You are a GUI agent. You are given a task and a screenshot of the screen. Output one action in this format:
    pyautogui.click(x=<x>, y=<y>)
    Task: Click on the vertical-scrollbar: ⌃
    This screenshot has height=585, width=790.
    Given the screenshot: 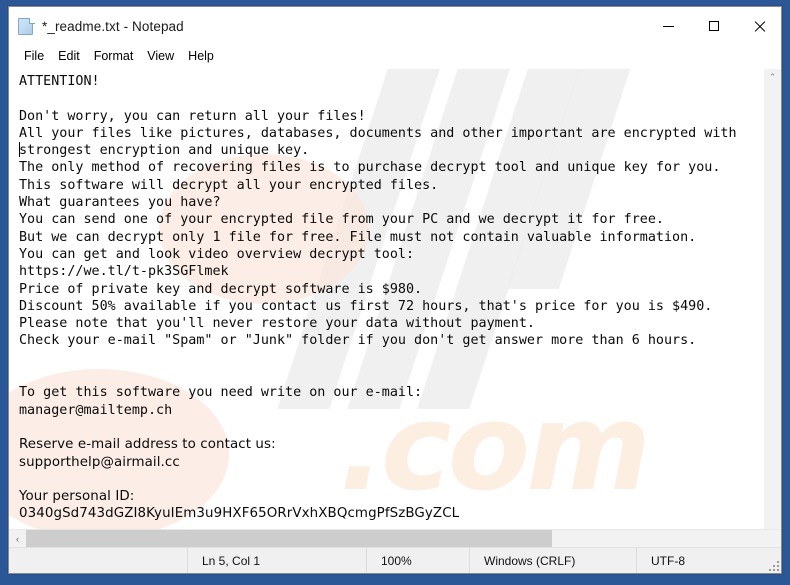 What is the action you would take?
    pyautogui.click(x=772, y=299)
    